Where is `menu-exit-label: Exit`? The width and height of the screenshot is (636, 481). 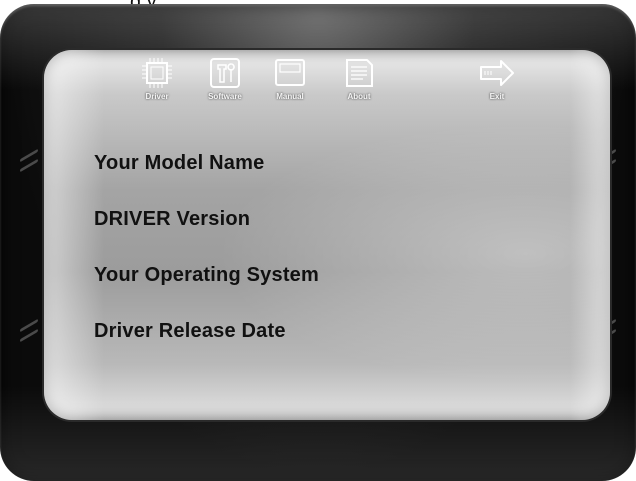
menu-exit-label: Exit is located at coordinates (497, 96).